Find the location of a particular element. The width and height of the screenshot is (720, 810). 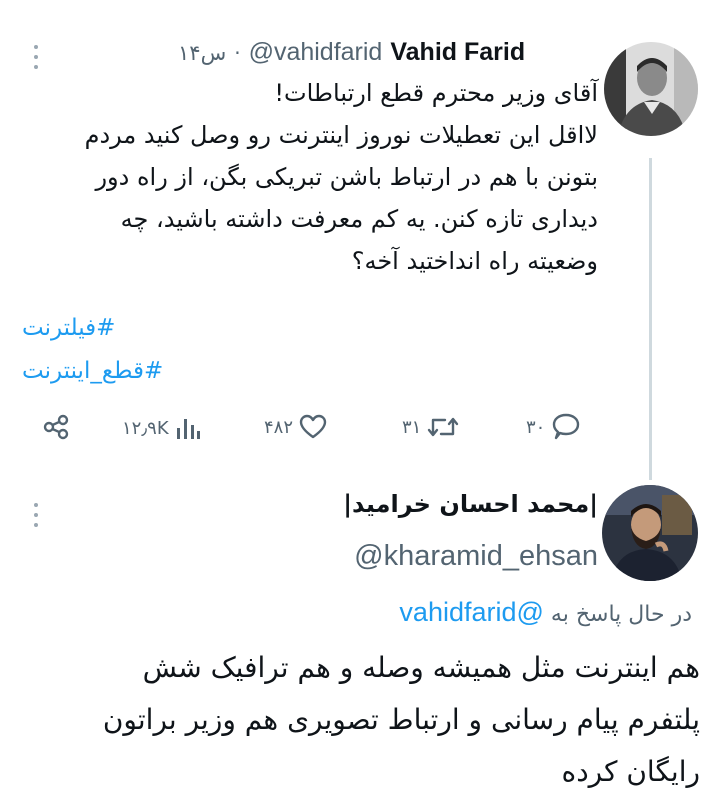

reply-author-handle: @kharamid_ehsan is located at coordinates (476, 556).